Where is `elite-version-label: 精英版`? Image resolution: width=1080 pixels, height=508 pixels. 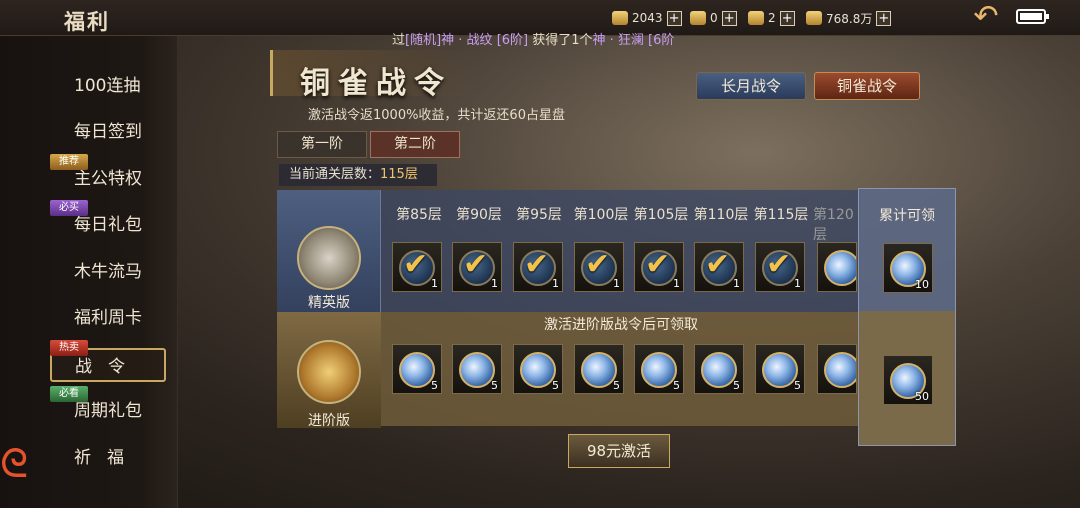
elite-version-label: 精英版 is located at coordinates (329, 251).